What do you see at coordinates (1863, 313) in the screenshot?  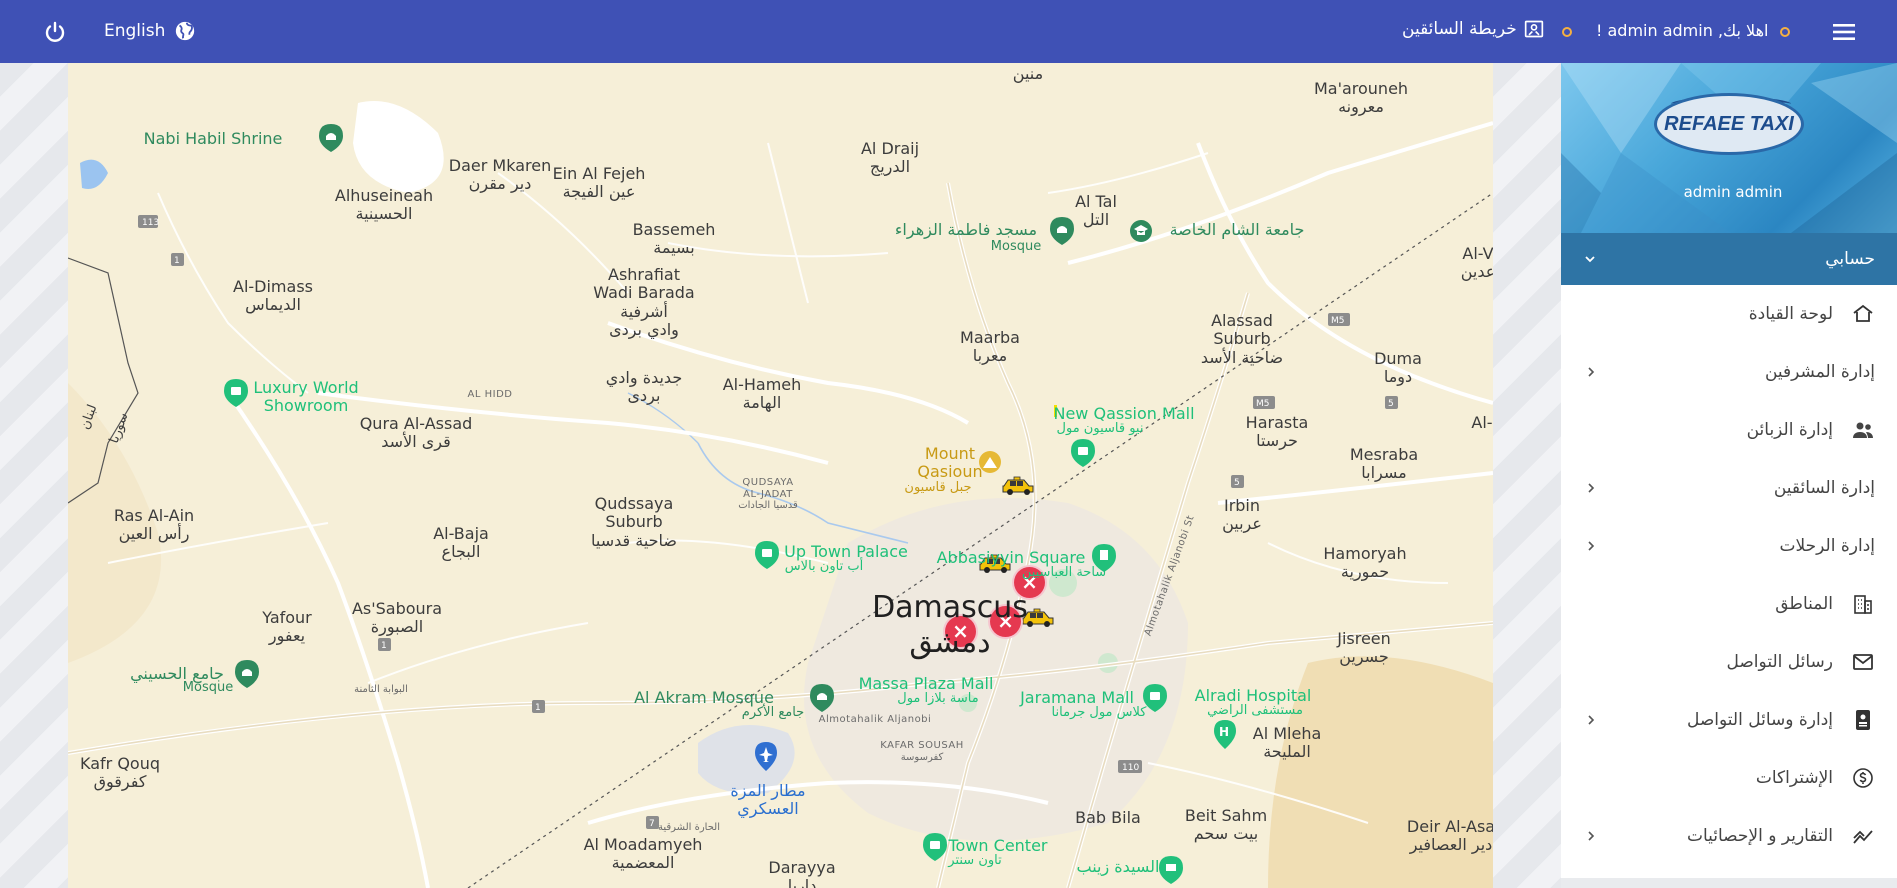 I see `home-icon` at bounding box center [1863, 313].